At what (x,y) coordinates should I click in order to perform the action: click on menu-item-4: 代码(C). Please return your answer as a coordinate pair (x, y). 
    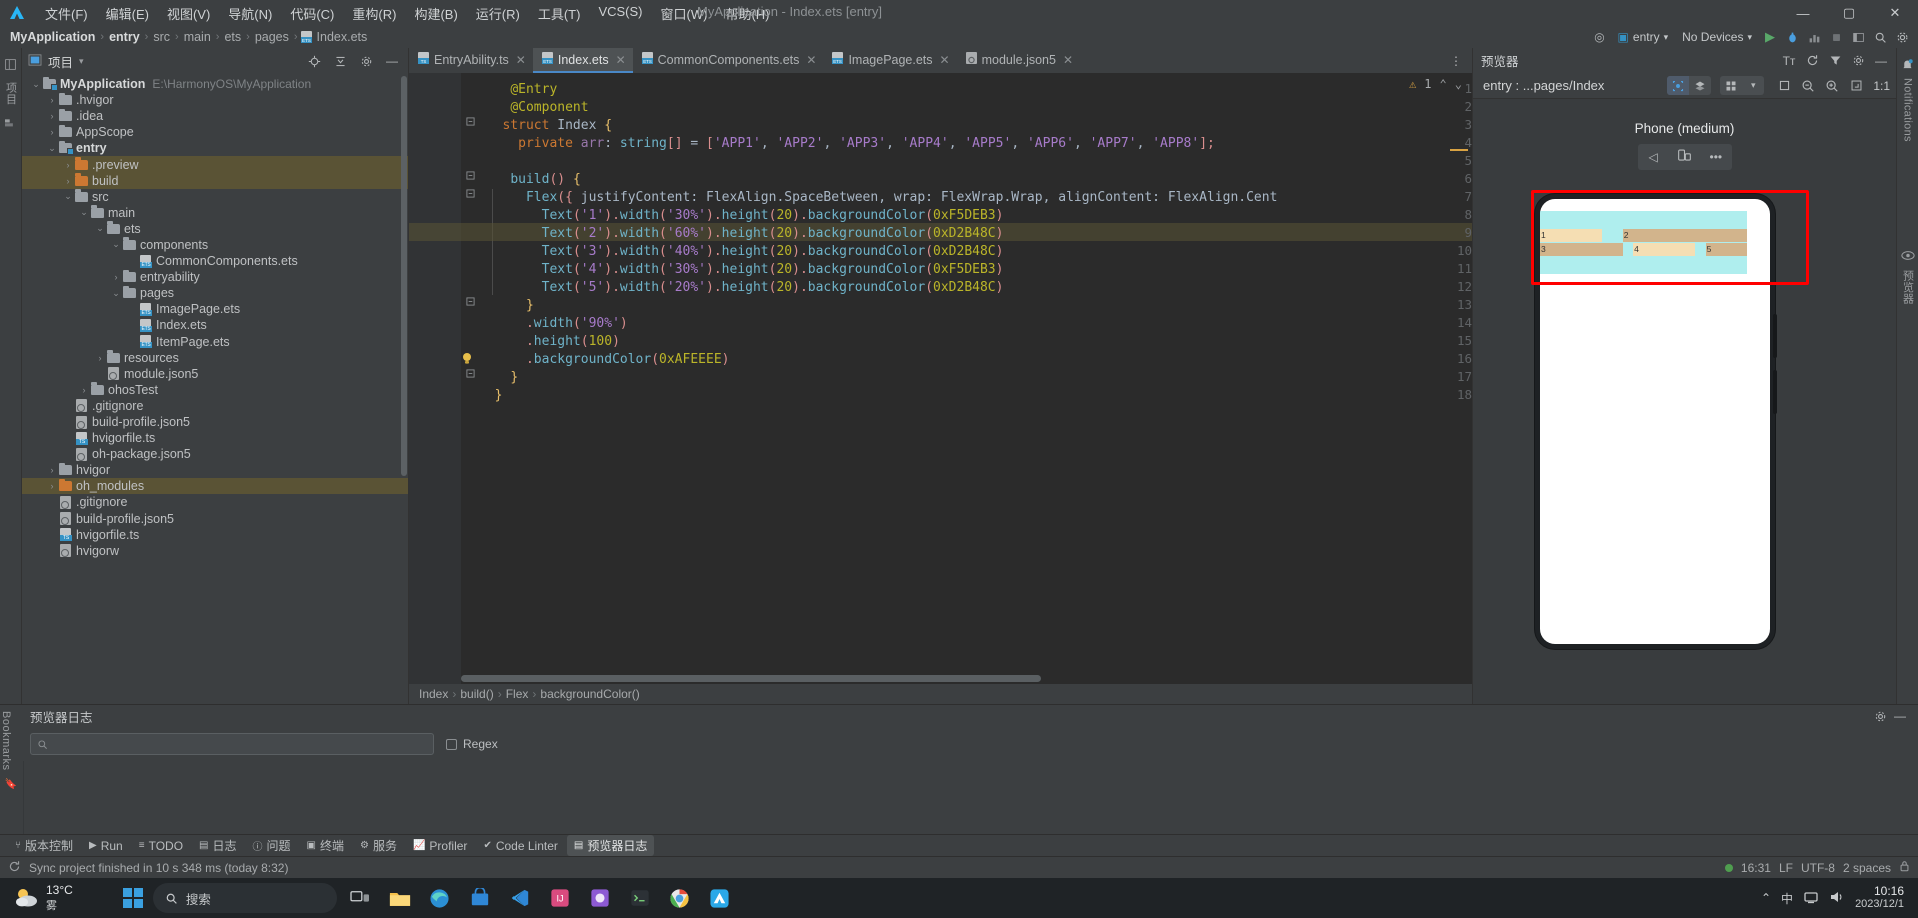
    Looking at the image, I should click on (312, 13).